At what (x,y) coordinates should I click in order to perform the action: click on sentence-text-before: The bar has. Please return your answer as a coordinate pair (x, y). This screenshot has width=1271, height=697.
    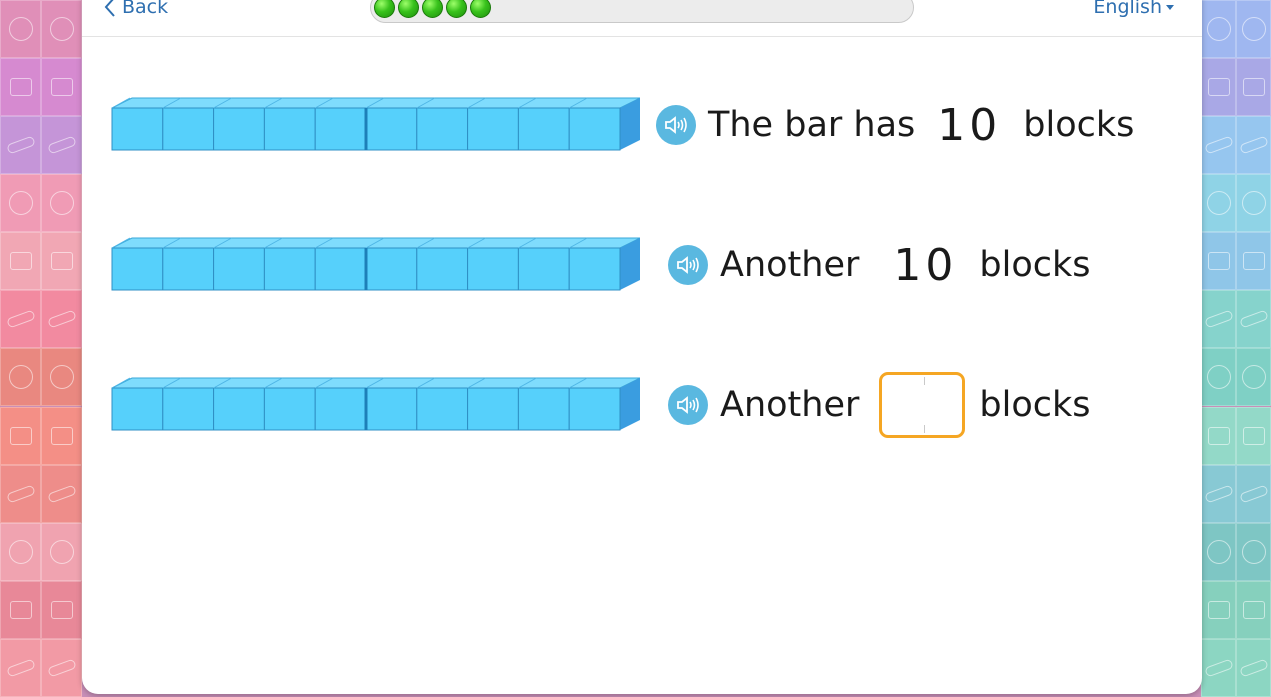
    Looking at the image, I should click on (812, 125).